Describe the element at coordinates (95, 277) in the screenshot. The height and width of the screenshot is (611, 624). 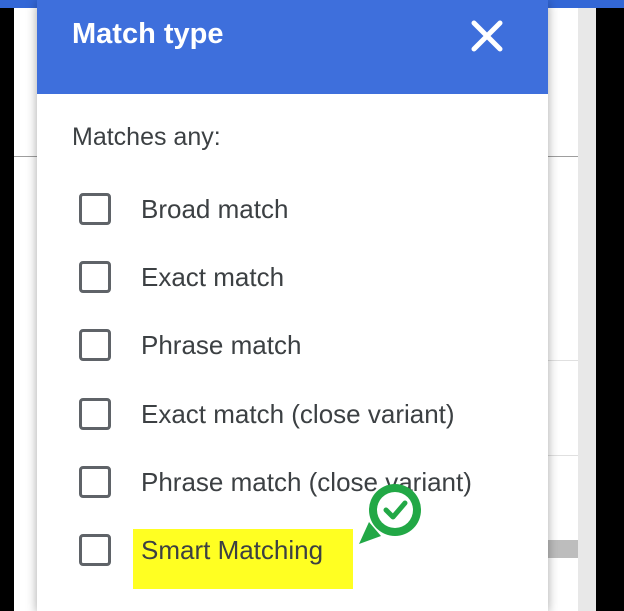
I see `exact-match-checkbox` at that location.